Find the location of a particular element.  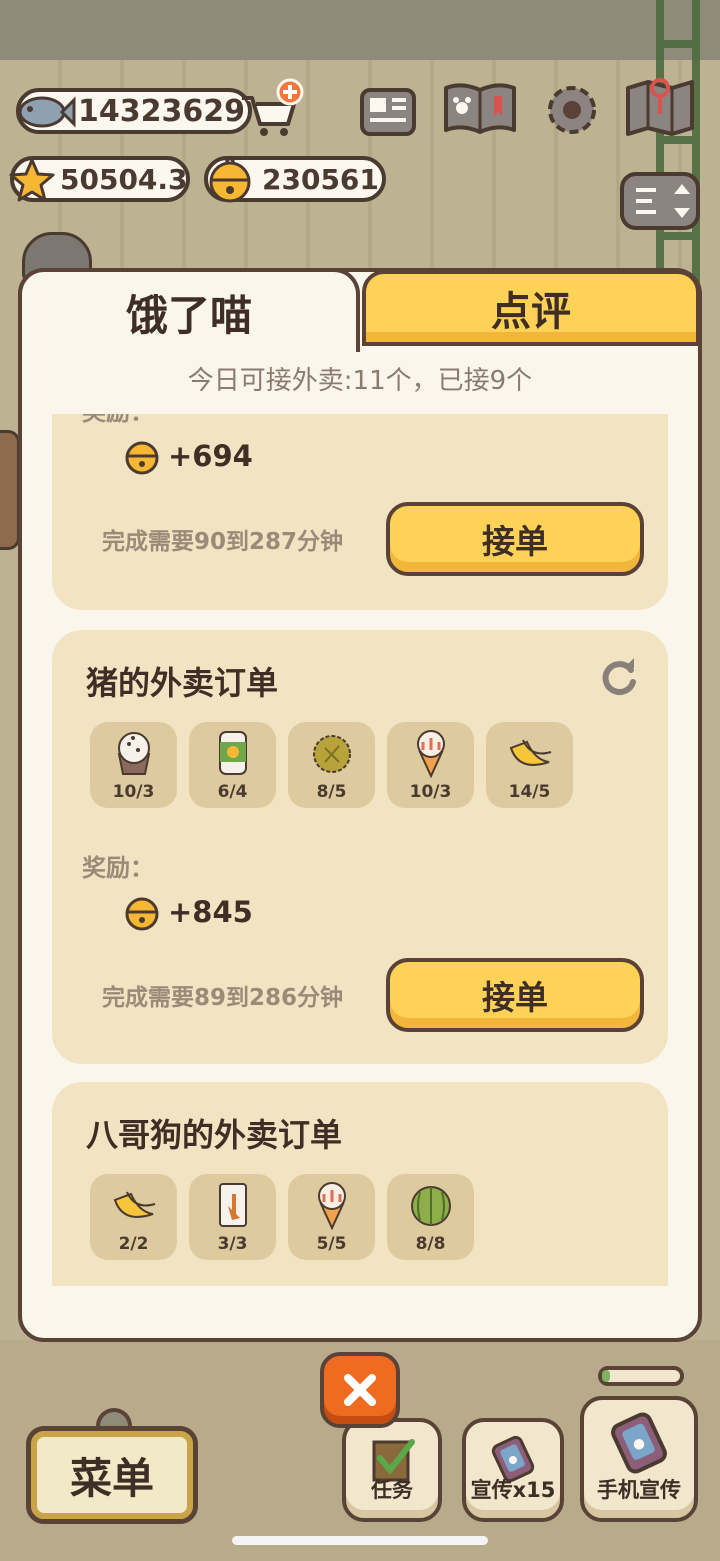

reward-row: +845 is located at coordinates (187, 912).